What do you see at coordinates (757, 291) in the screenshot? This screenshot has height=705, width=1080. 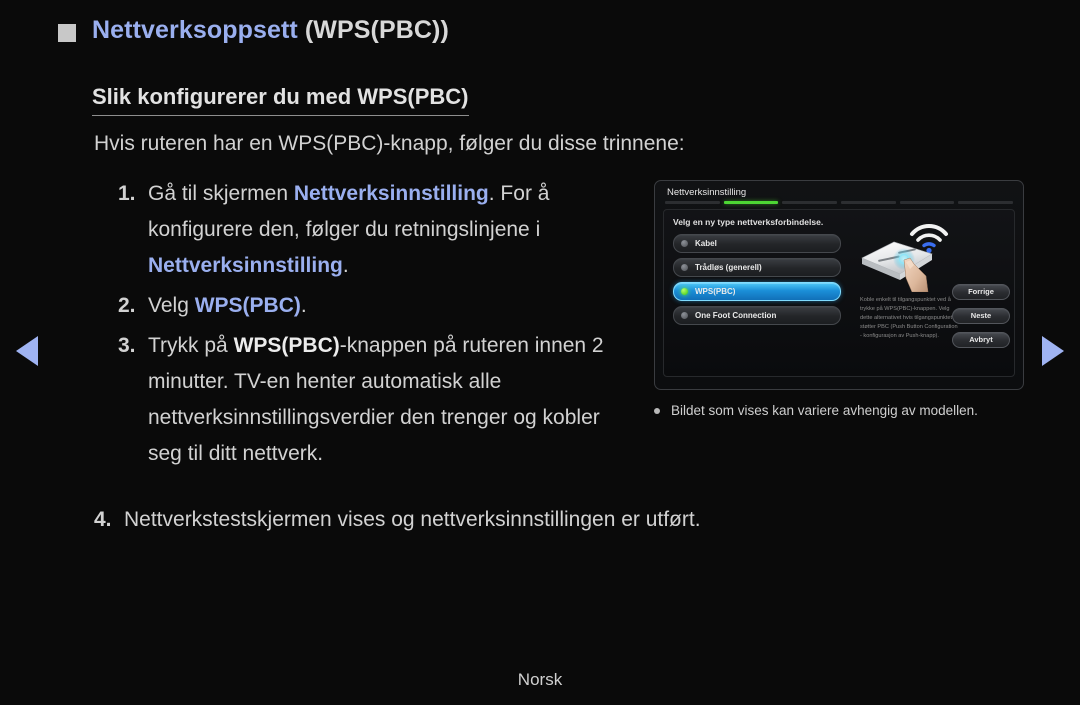 I see `tv-menu-item-wps-pbc: WPS(PBC)` at bounding box center [757, 291].